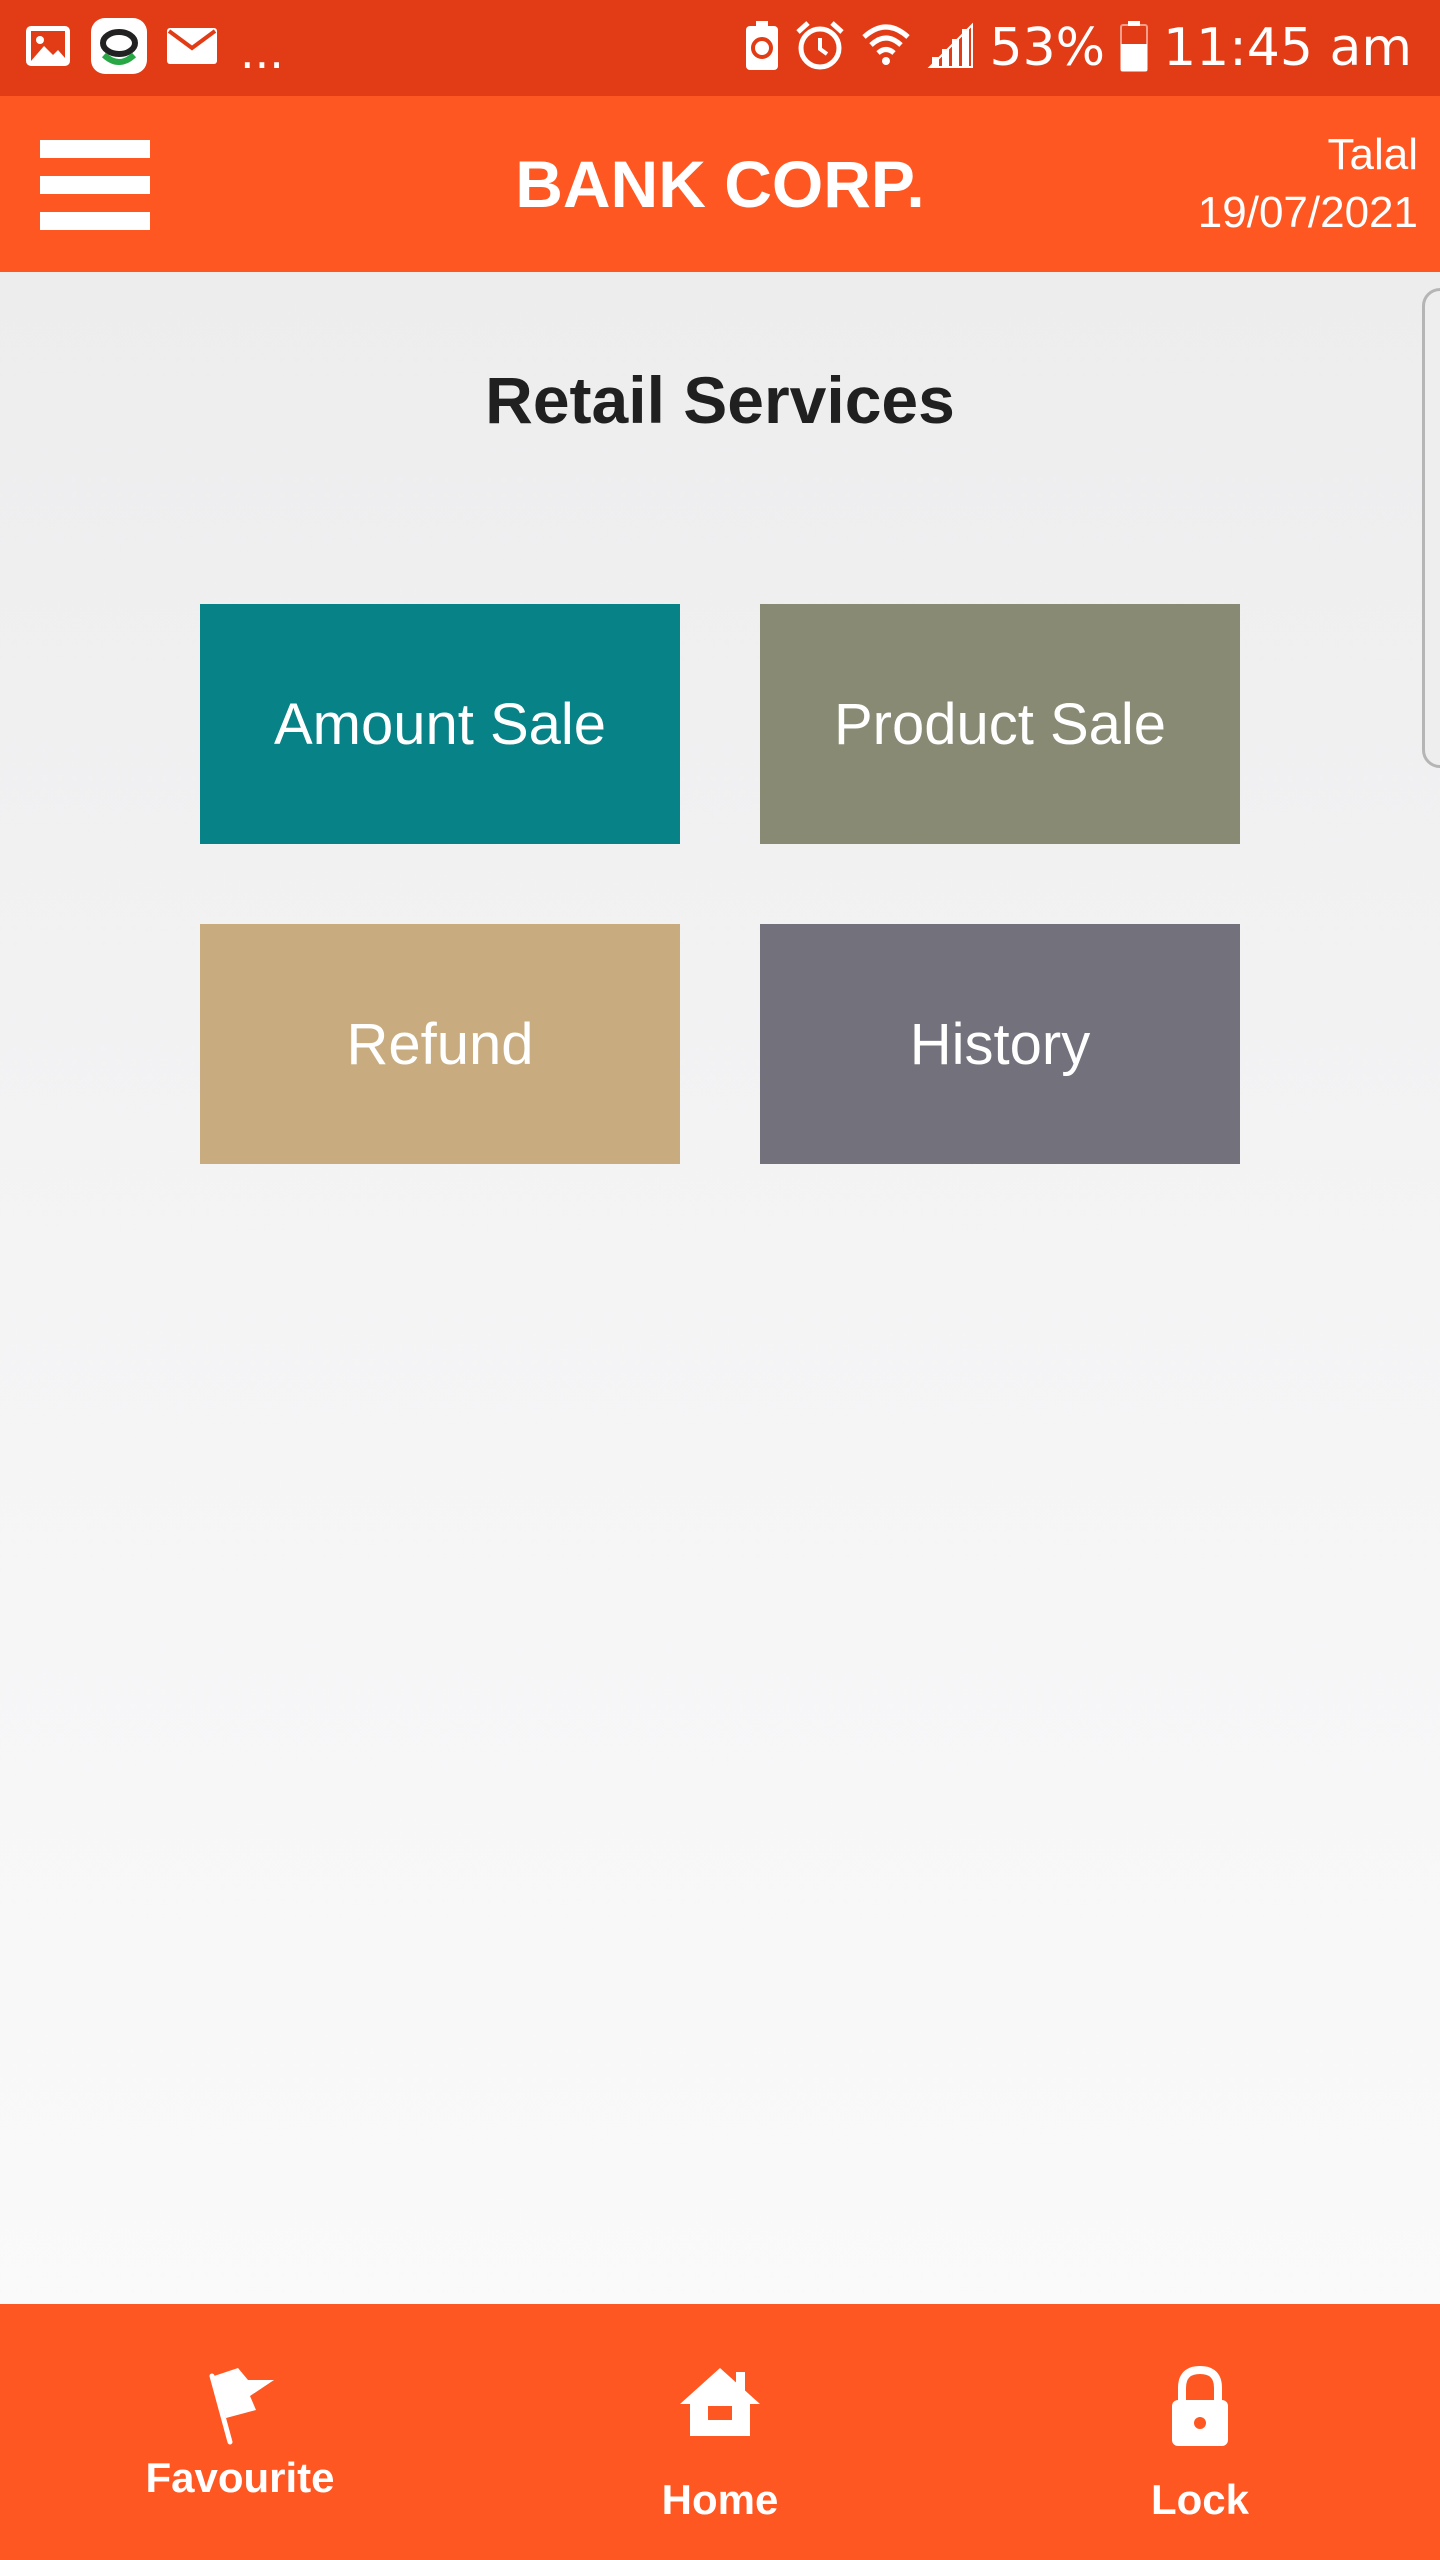 This screenshot has height=2560, width=1440. What do you see at coordinates (820, 48) in the screenshot?
I see `alarm-icon` at bounding box center [820, 48].